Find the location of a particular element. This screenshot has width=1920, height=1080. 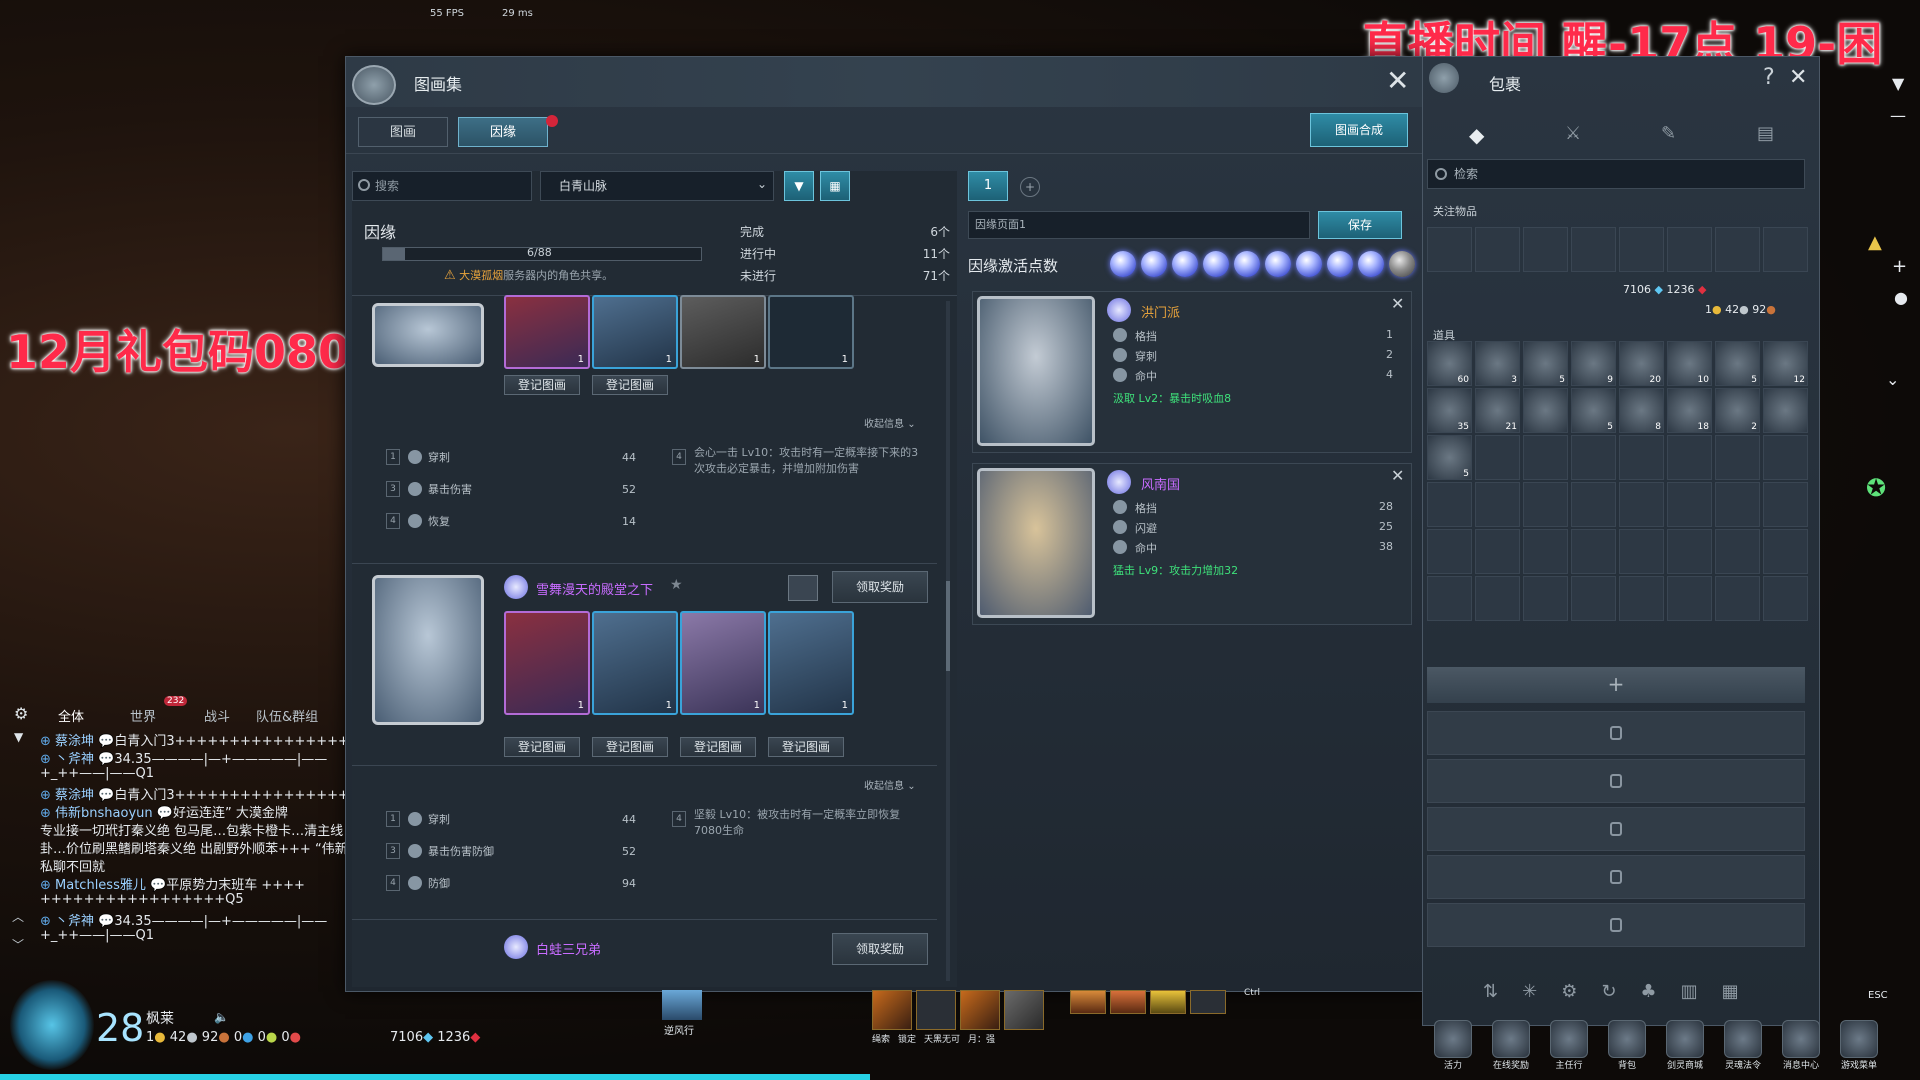

sort-icon: ⇅ is located at coordinates (1490, 991).